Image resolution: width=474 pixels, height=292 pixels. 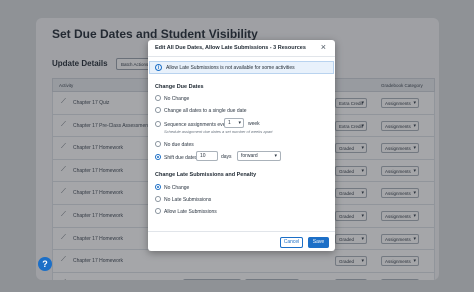 I want to click on help-button: ?, so click(x=45, y=264).